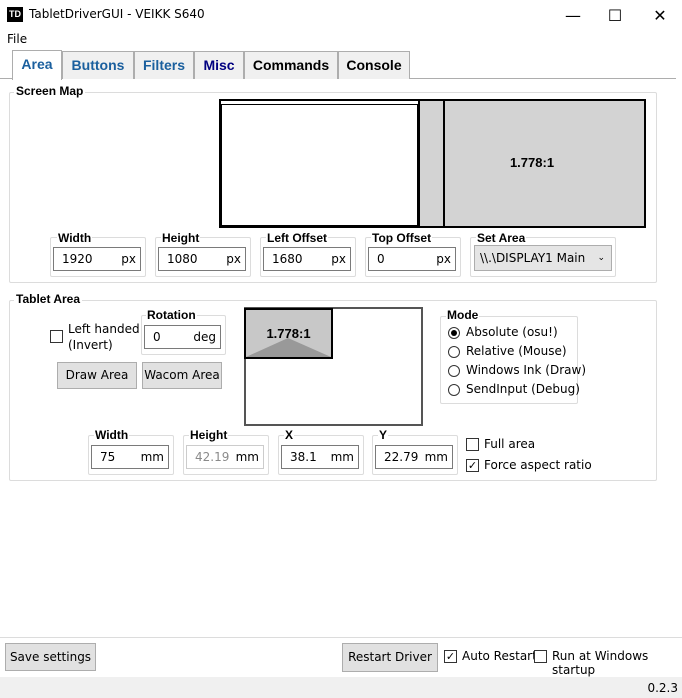 This screenshot has width=682, height=698. I want to click on tab-misc: Misc, so click(219, 65).